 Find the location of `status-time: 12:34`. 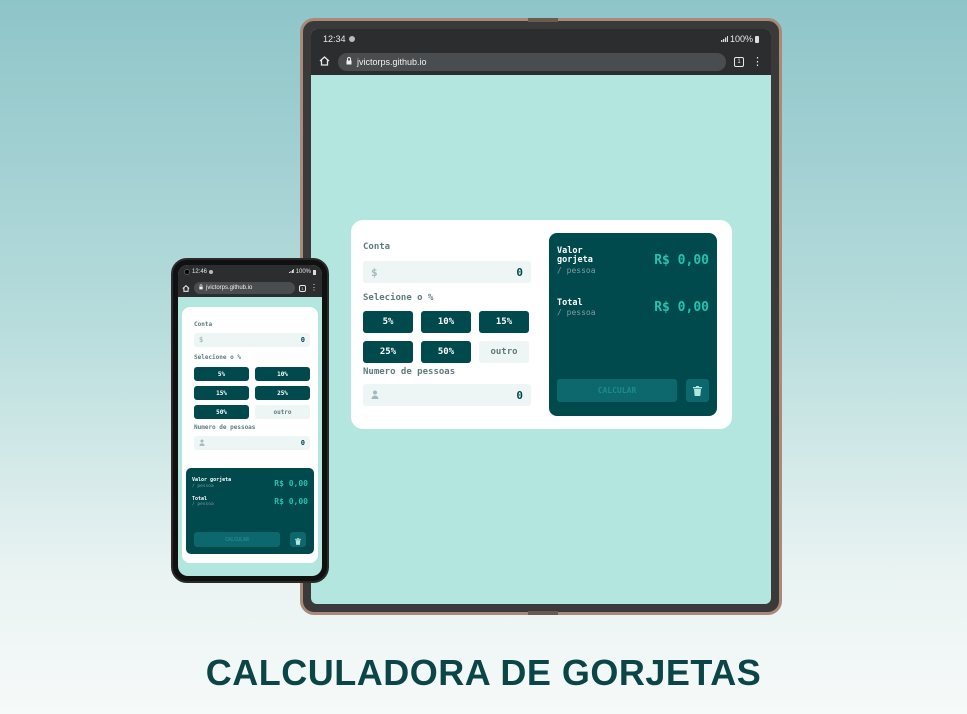

status-time: 12:34 is located at coordinates (334, 39).